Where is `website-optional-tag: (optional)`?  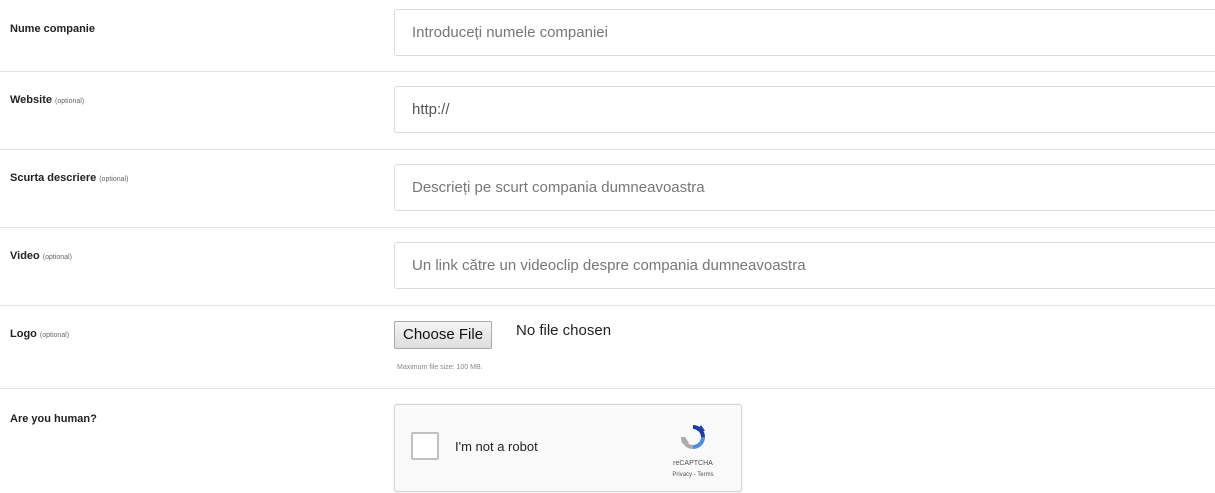
website-optional-tag: (optional) is located at coordinates (69, 101).